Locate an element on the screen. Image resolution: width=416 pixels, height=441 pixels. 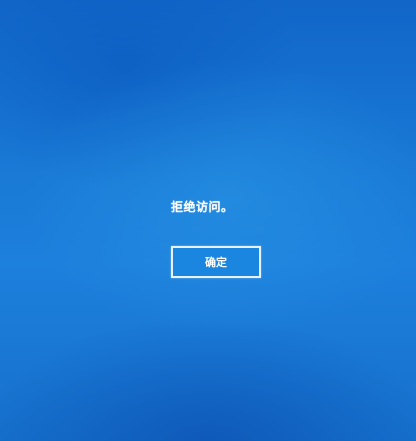
ok-button: 确定 is located at coordinates (216, 262).